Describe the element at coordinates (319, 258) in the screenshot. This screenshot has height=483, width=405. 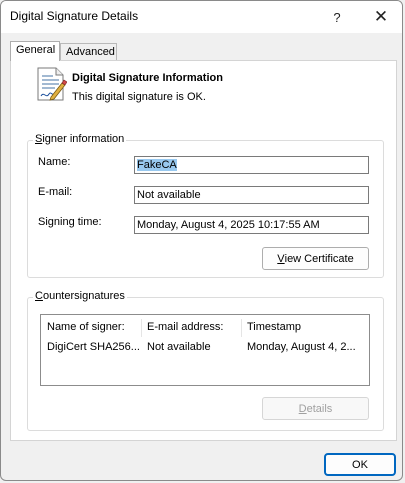
I see `view-cert-rest: iew Certificate` at that location.